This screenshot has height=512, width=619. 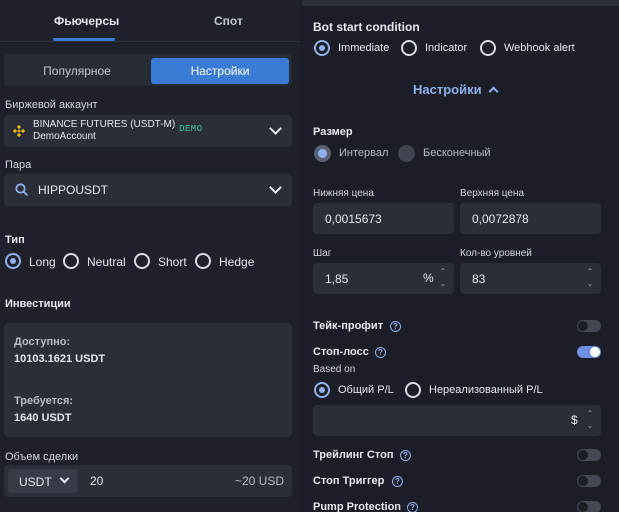 What do you see at coordinates (530, 218) in the screenshot?
I see `upper-price-input: 0,0072878` at bounding box center [530, 218].